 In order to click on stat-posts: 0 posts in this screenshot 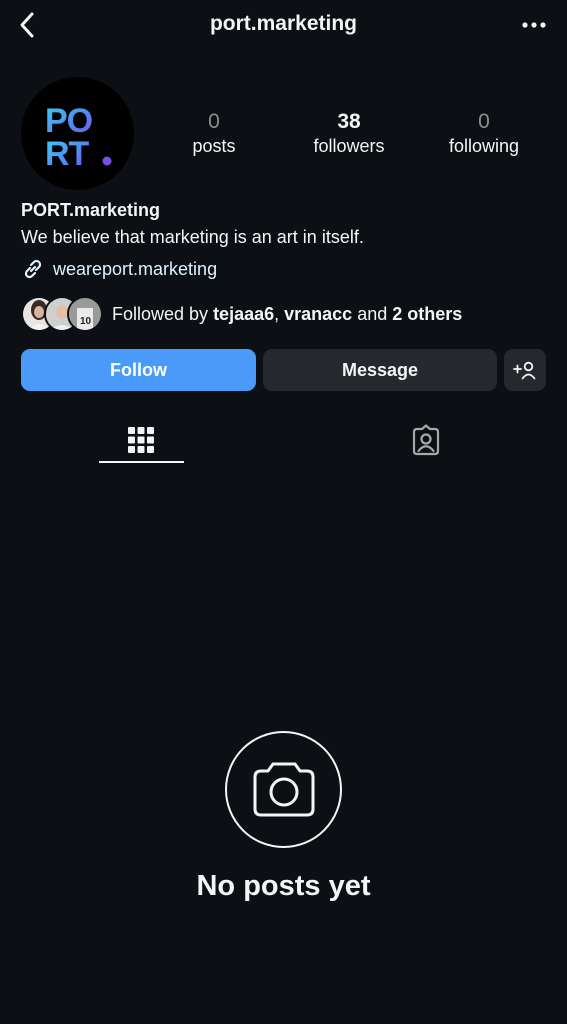, I will do `click(214, 134)`.